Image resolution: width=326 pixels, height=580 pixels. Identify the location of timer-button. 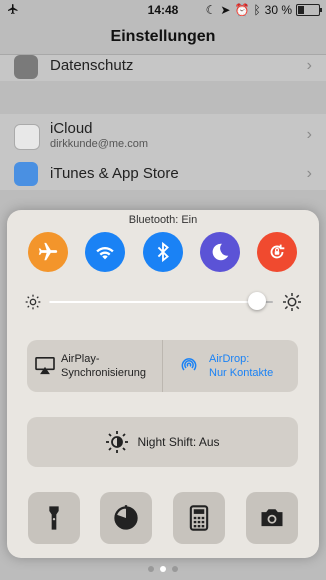
(126, 518).